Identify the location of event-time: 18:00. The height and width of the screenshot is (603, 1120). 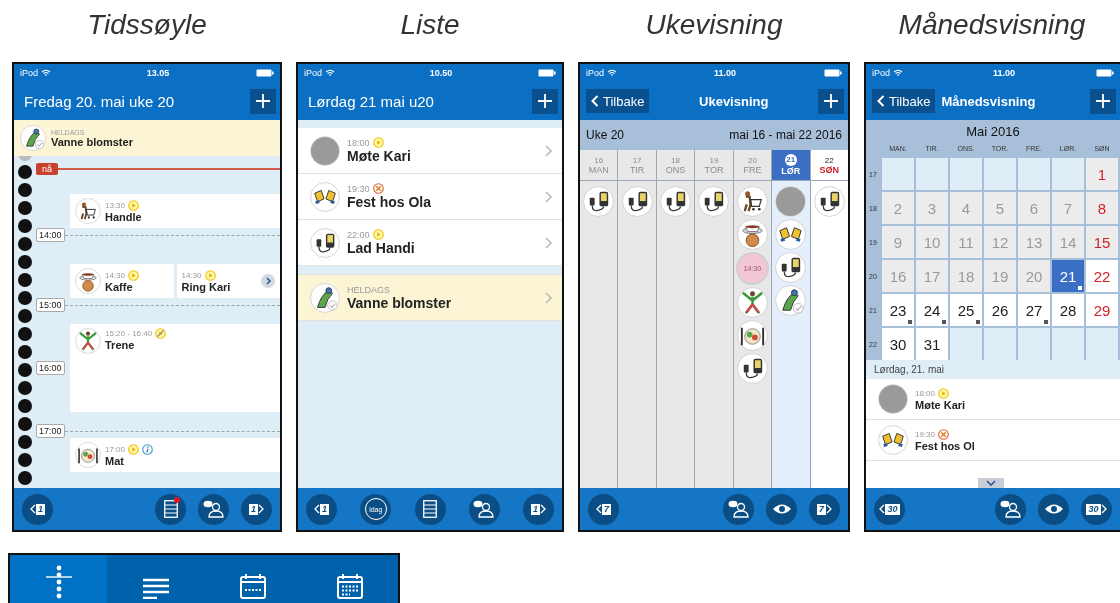
(358, 142).